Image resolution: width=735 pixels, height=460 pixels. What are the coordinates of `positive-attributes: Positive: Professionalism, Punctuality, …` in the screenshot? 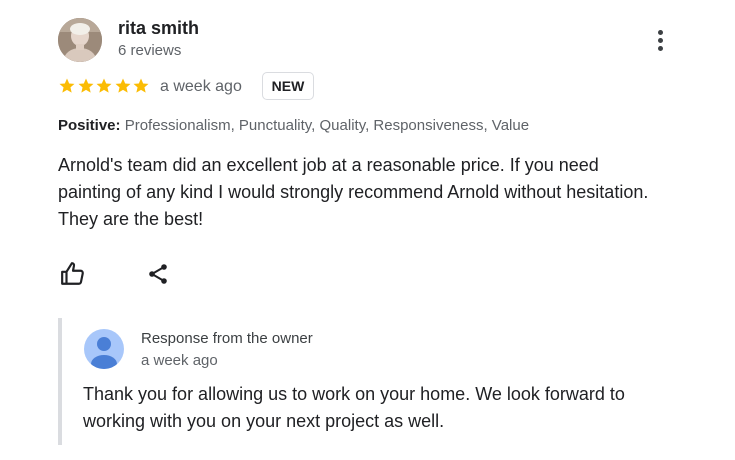 It's located at (293, 125).